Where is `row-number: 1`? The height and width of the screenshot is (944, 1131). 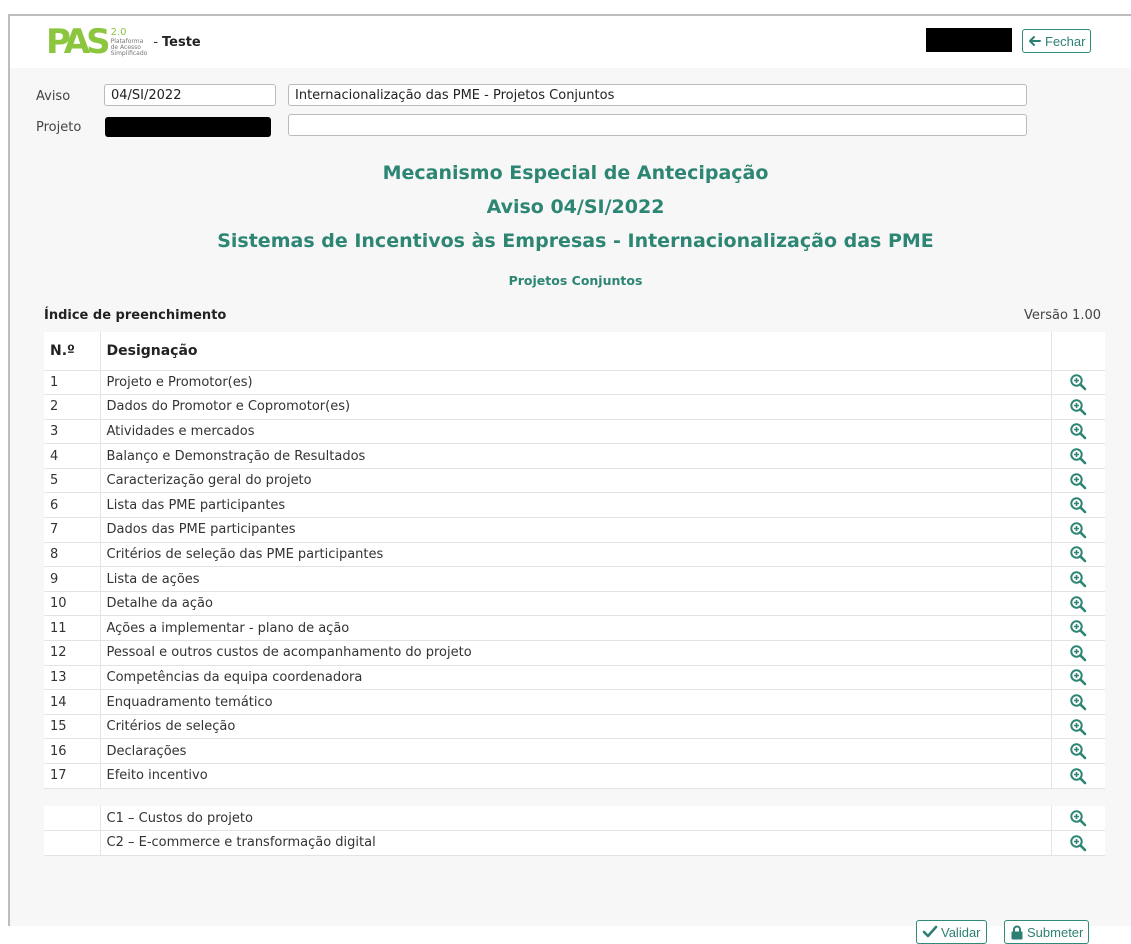
row-number: 1 is located at coordinates (72, 383).